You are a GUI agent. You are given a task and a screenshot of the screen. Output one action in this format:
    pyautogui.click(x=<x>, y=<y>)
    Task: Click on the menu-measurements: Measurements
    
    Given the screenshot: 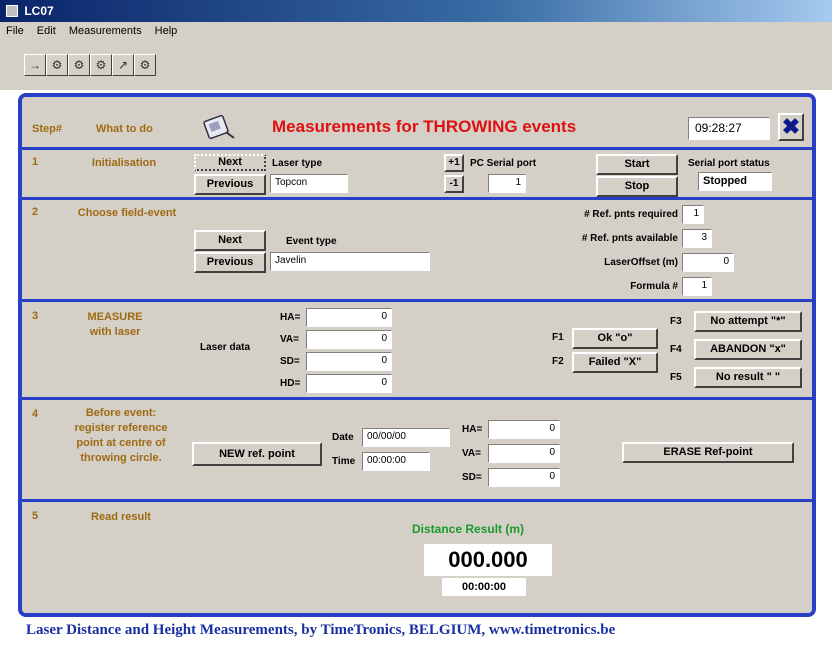 What is the action you would take?
    pyautogui.click(x=105, y=31)
    